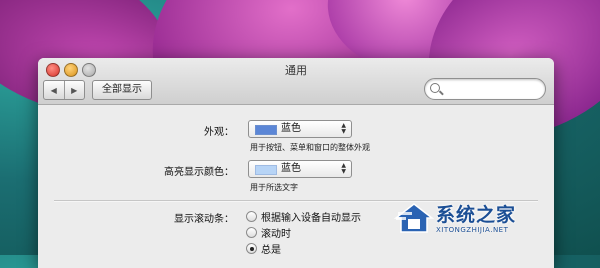 The image size is (600, 268). Describe the element at coordinates (310, 147) in the screenshot. I see `appearance-hint: 用于按钮、菜单和窗口的整体外观` at that location.